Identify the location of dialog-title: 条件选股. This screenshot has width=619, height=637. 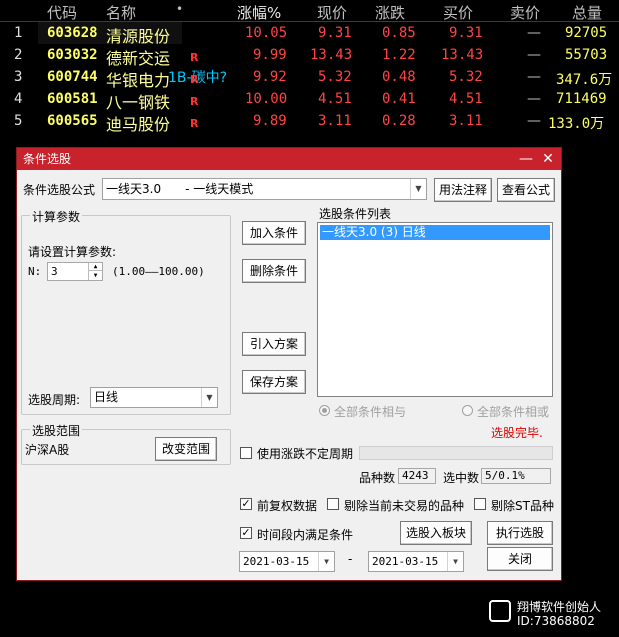
(47, 159).